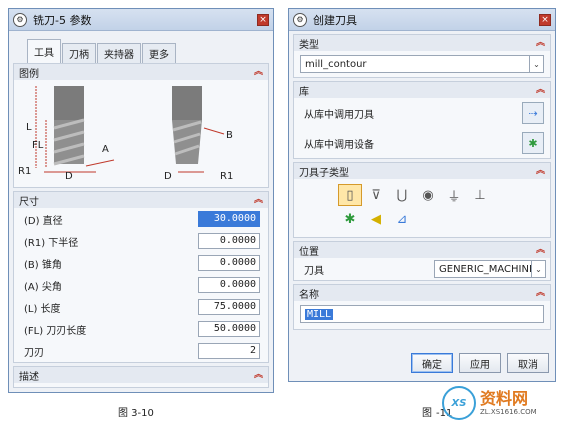 The image size is (564, 427). I want to click on type-header: 类型 ︽, so click(422, 43).